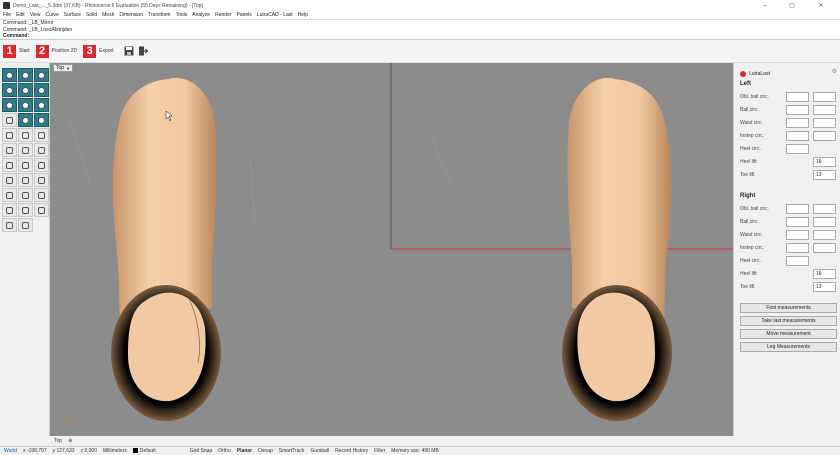 The height and width of the screenshot is (455, 840). Describe the element at coordinates (824, 174) in the screenshot. I see `left-toe-lift-input: 13` at that location.